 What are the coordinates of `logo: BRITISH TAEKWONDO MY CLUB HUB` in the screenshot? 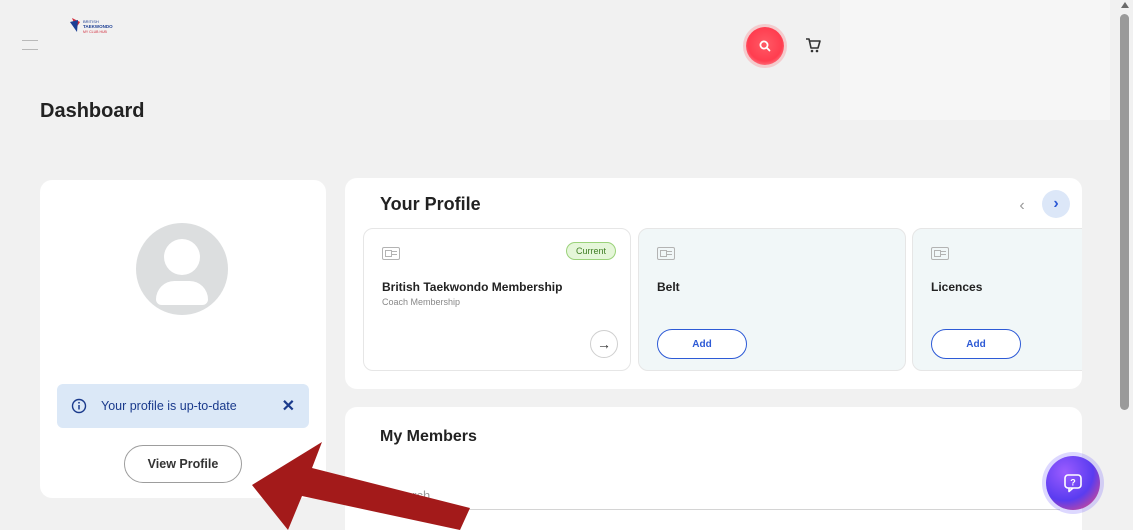 It's located at (98, 29).